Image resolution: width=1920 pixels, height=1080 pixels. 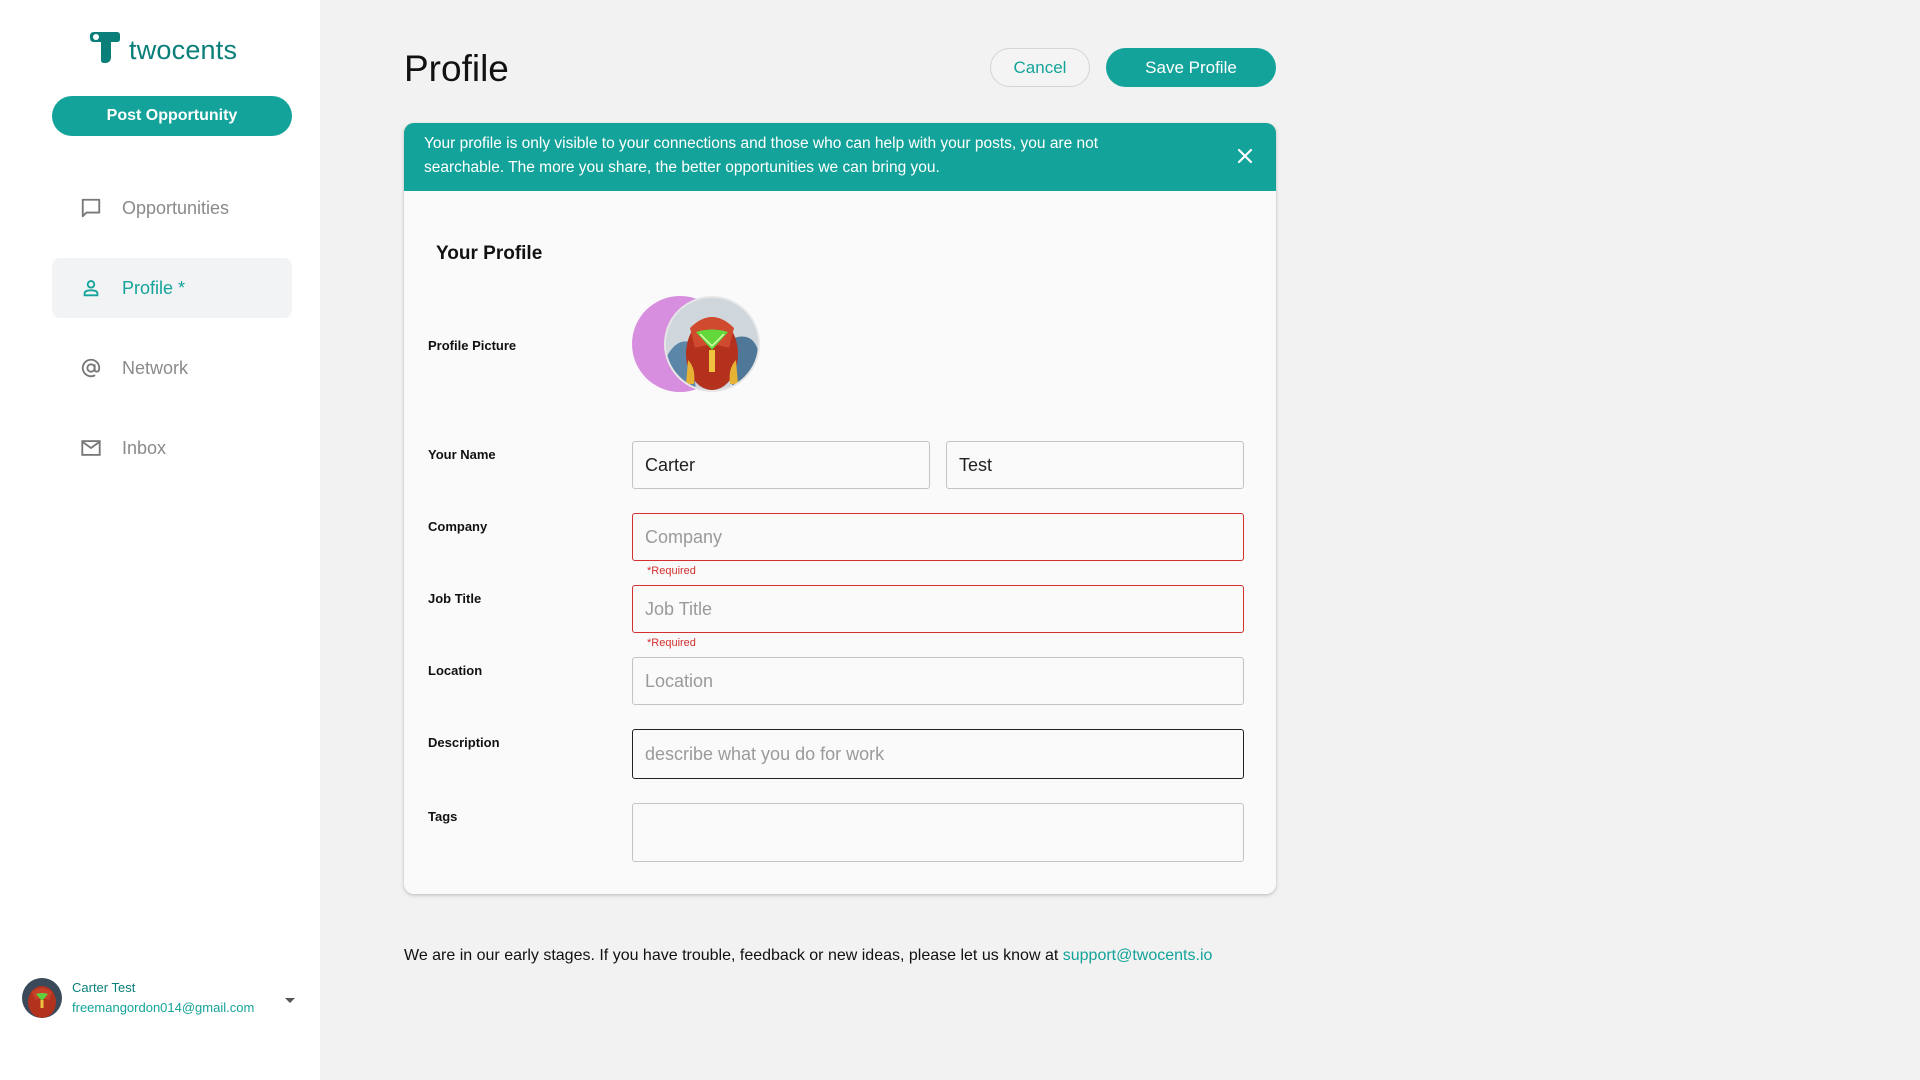 I want to click on save-profile-button: Save Profile, so click(x=1191, y=67).